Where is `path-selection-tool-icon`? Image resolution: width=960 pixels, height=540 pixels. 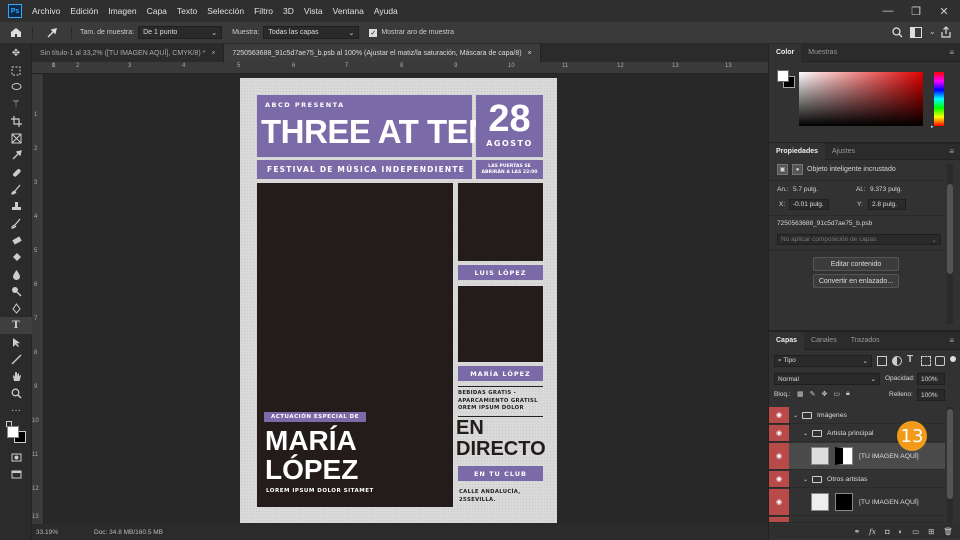
path-selection-tool-icon is located at coordinates (16, 342).